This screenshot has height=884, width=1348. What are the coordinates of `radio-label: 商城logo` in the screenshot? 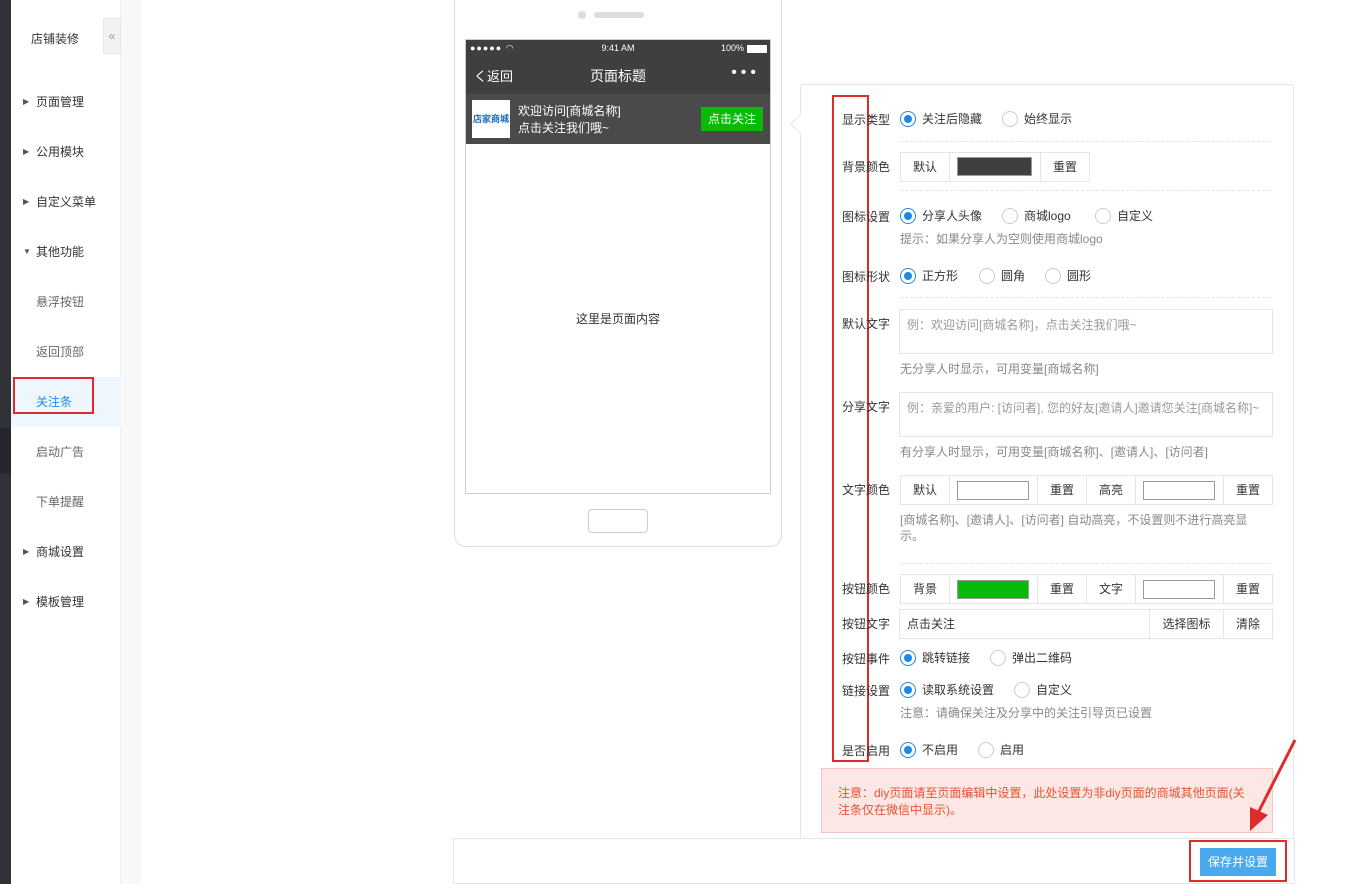 It's located at (1047, 216).